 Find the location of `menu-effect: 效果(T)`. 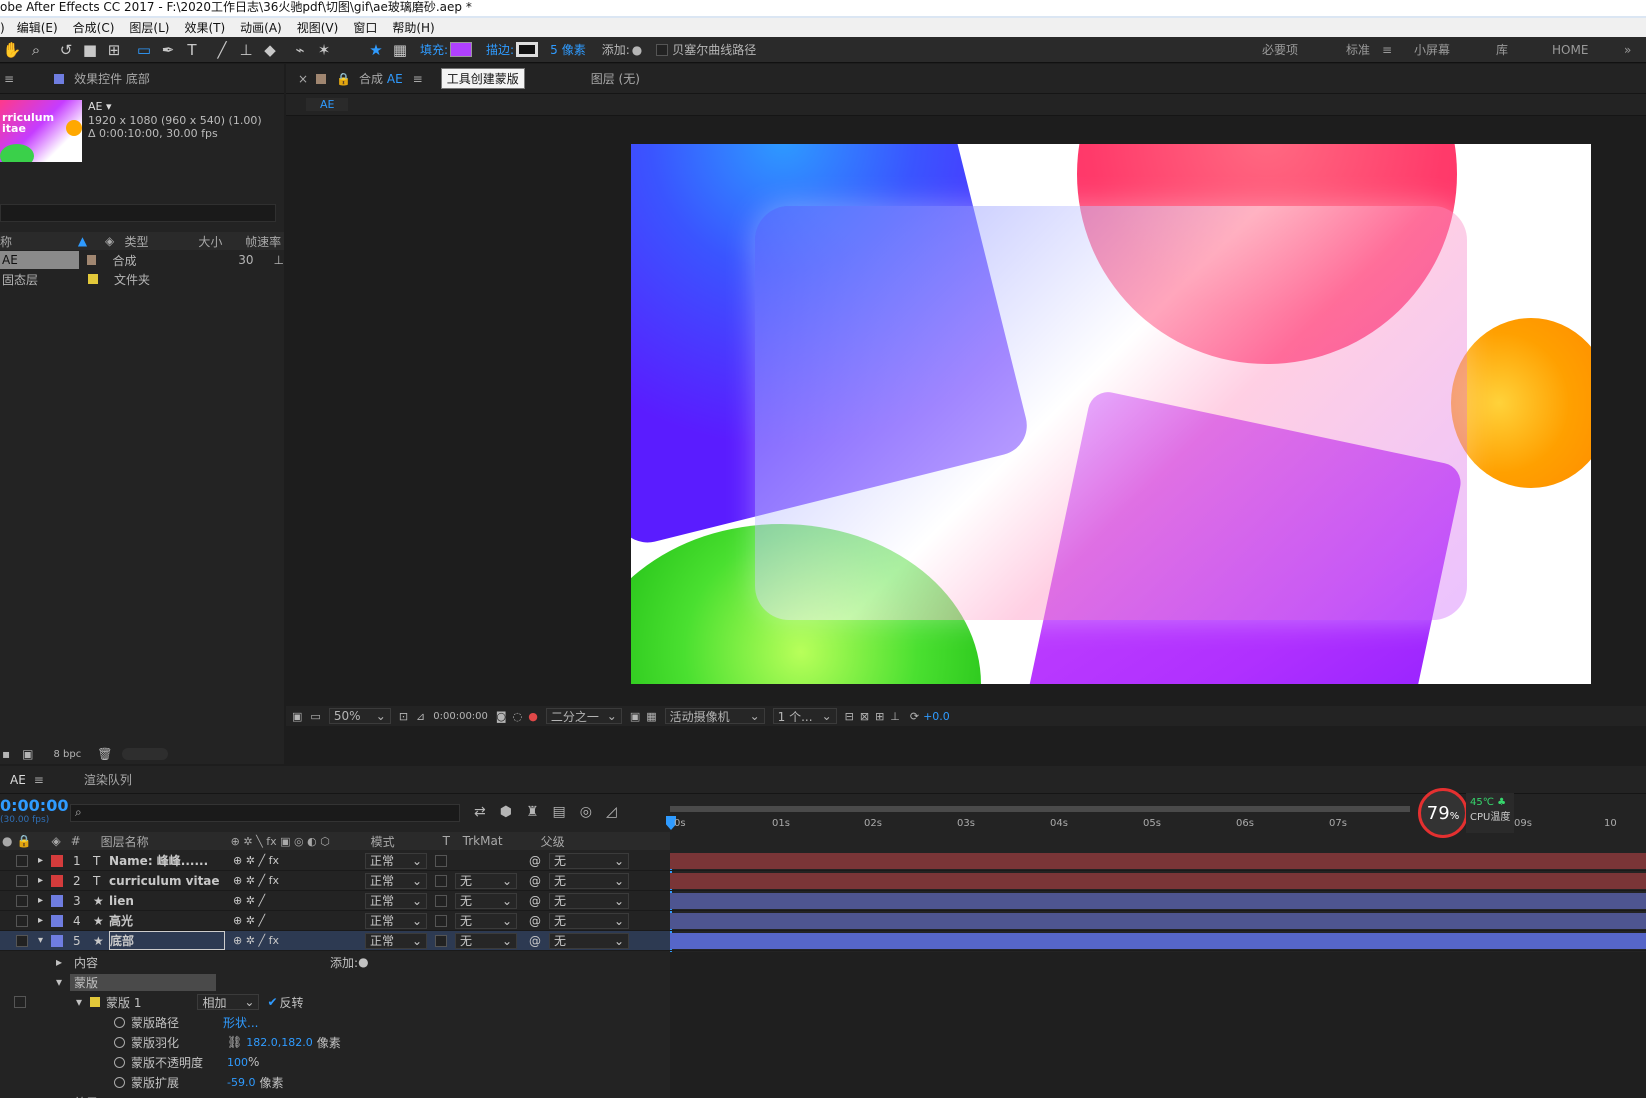

menu-effect: 效果(T) is located at coordinates (204, 27).